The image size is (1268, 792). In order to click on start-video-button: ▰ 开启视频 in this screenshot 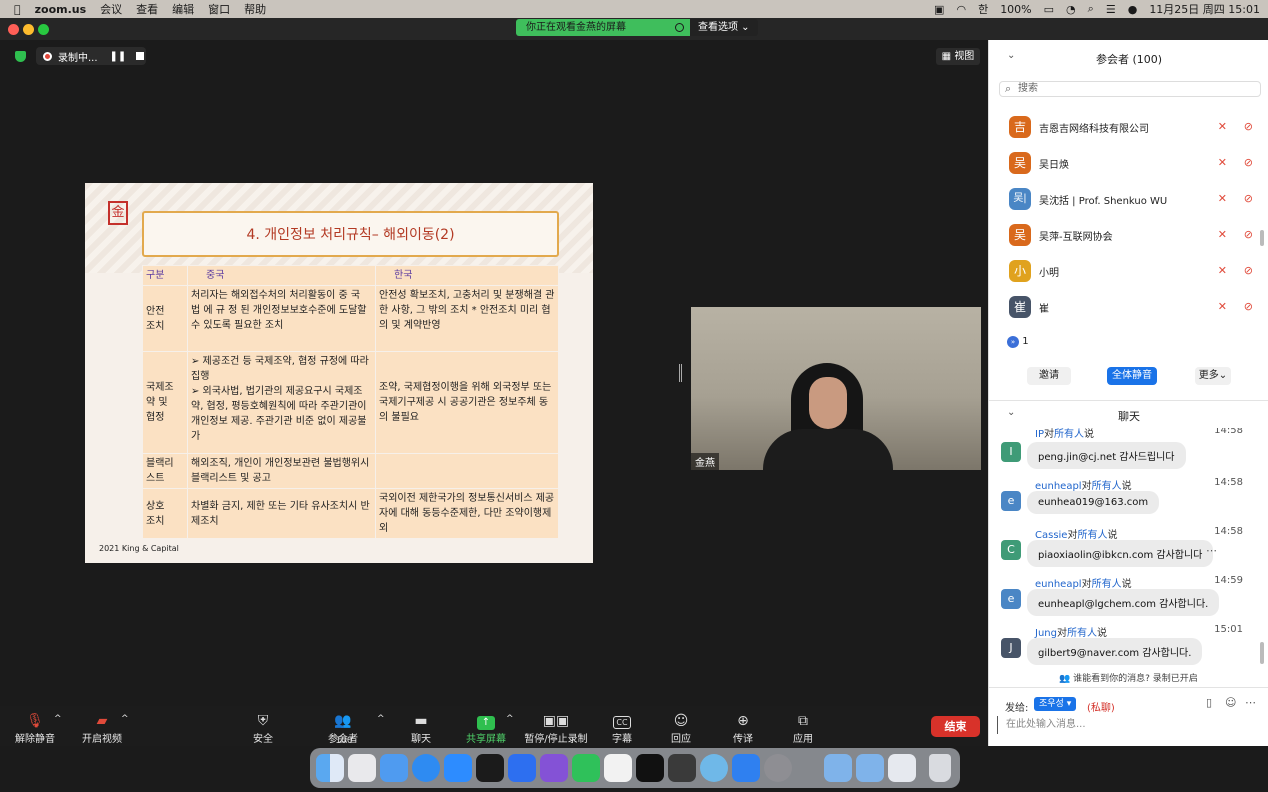, I will do `click(102, 728)`.